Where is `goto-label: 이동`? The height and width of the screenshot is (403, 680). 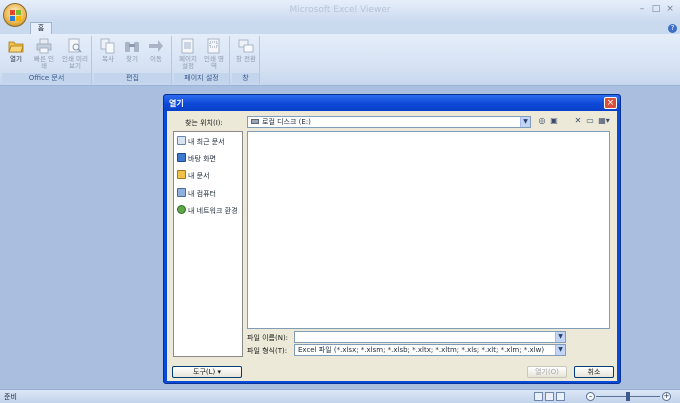
goto-label: 이동 is located at coordinates (156, 59).